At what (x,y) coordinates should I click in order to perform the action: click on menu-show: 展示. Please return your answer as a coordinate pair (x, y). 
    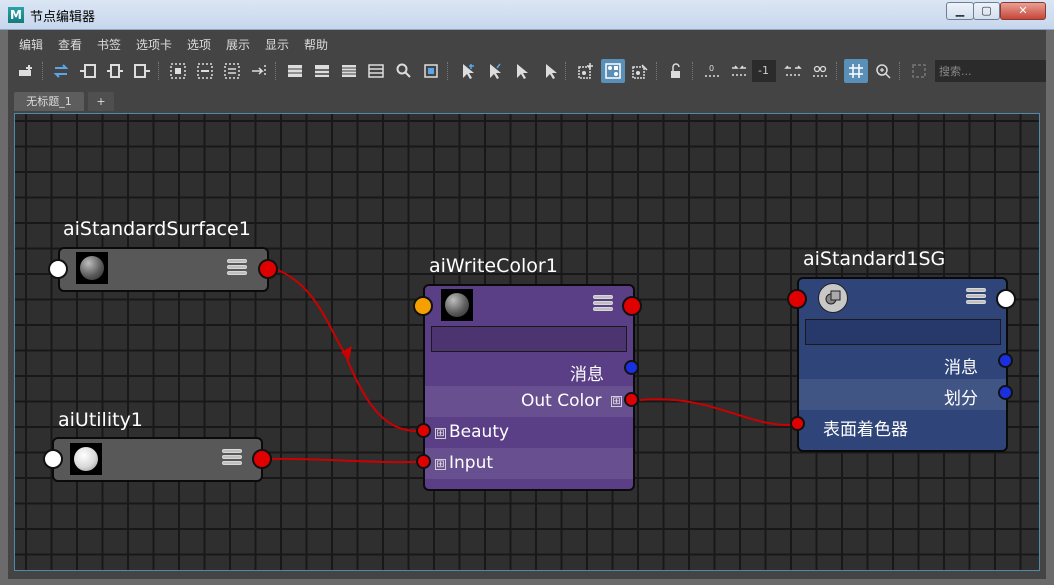
    Looking at the image, I should click on (238, 44).